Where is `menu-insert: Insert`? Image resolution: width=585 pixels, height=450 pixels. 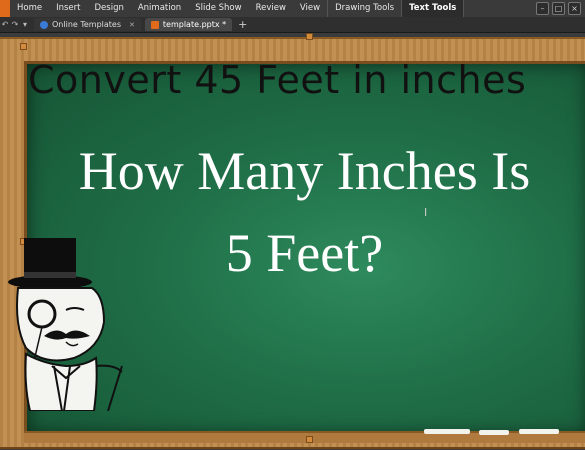
menu-insert: Insert is located at coordinates (68, 8).